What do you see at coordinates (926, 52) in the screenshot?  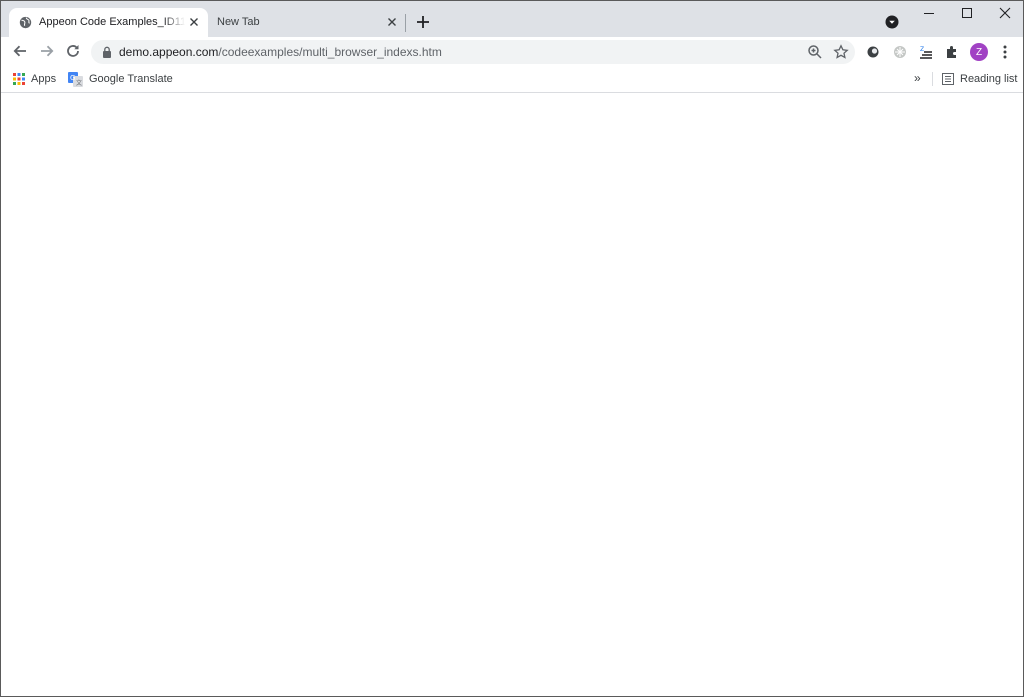 I see `extension-icon: Z` at bounding box center [926, 52].